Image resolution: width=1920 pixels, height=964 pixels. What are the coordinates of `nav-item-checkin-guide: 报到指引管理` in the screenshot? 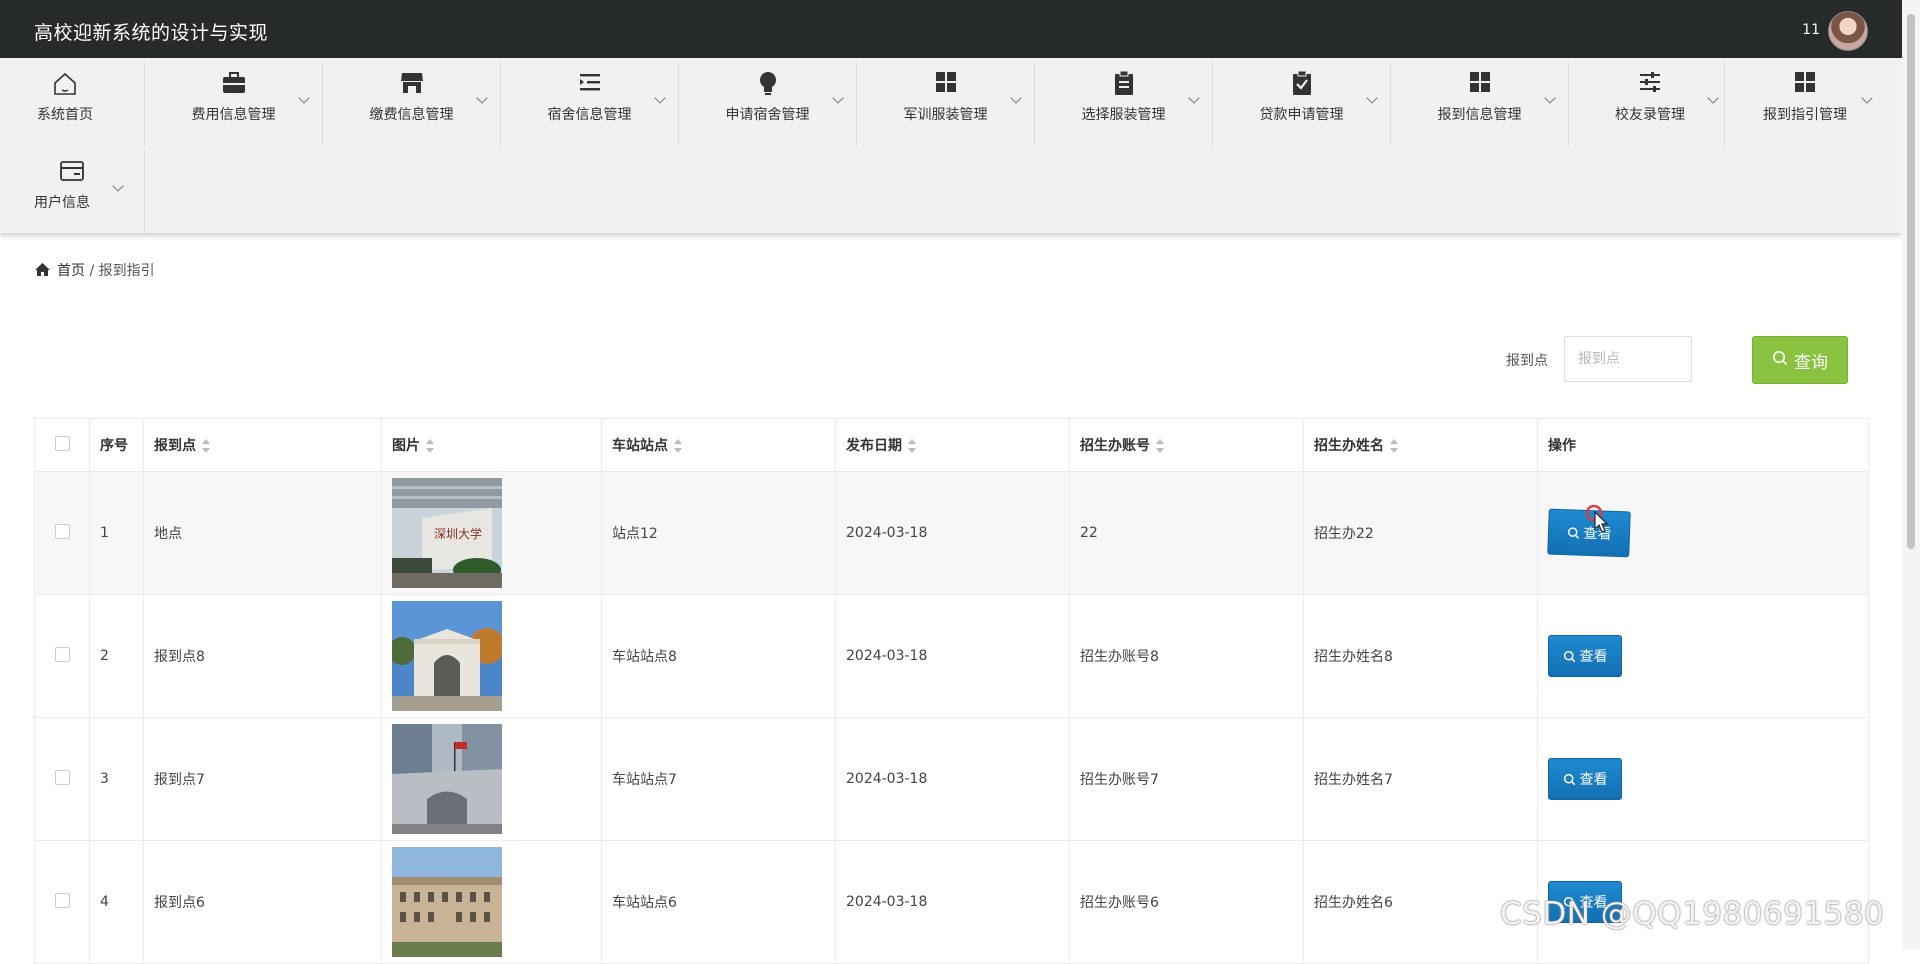 It's located at (1805, 102).